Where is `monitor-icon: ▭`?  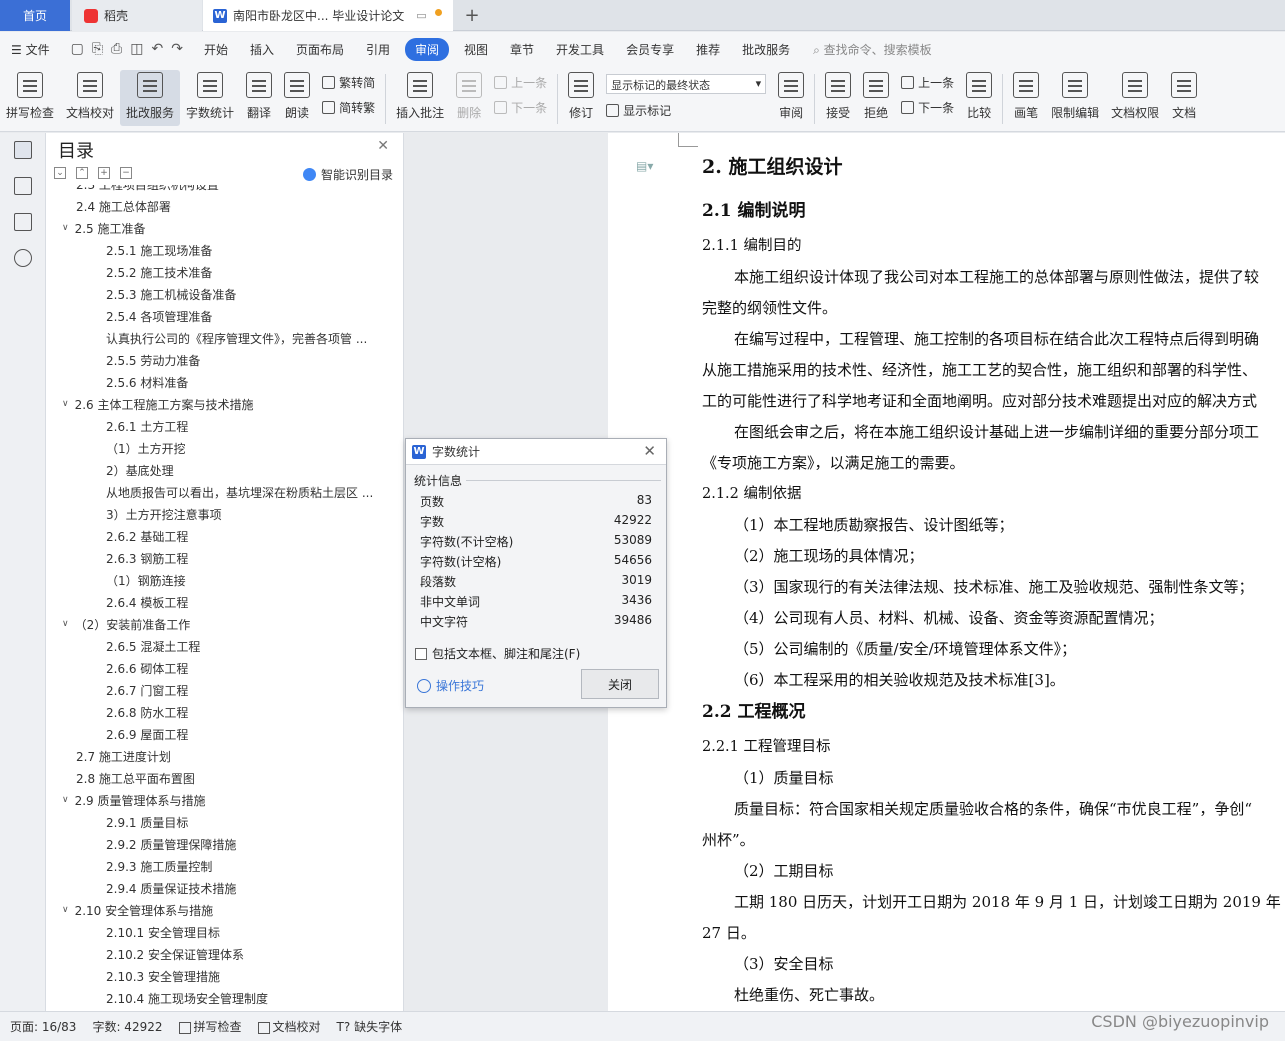
monitor-icon: ▭ is located at coordinates (421, 15).